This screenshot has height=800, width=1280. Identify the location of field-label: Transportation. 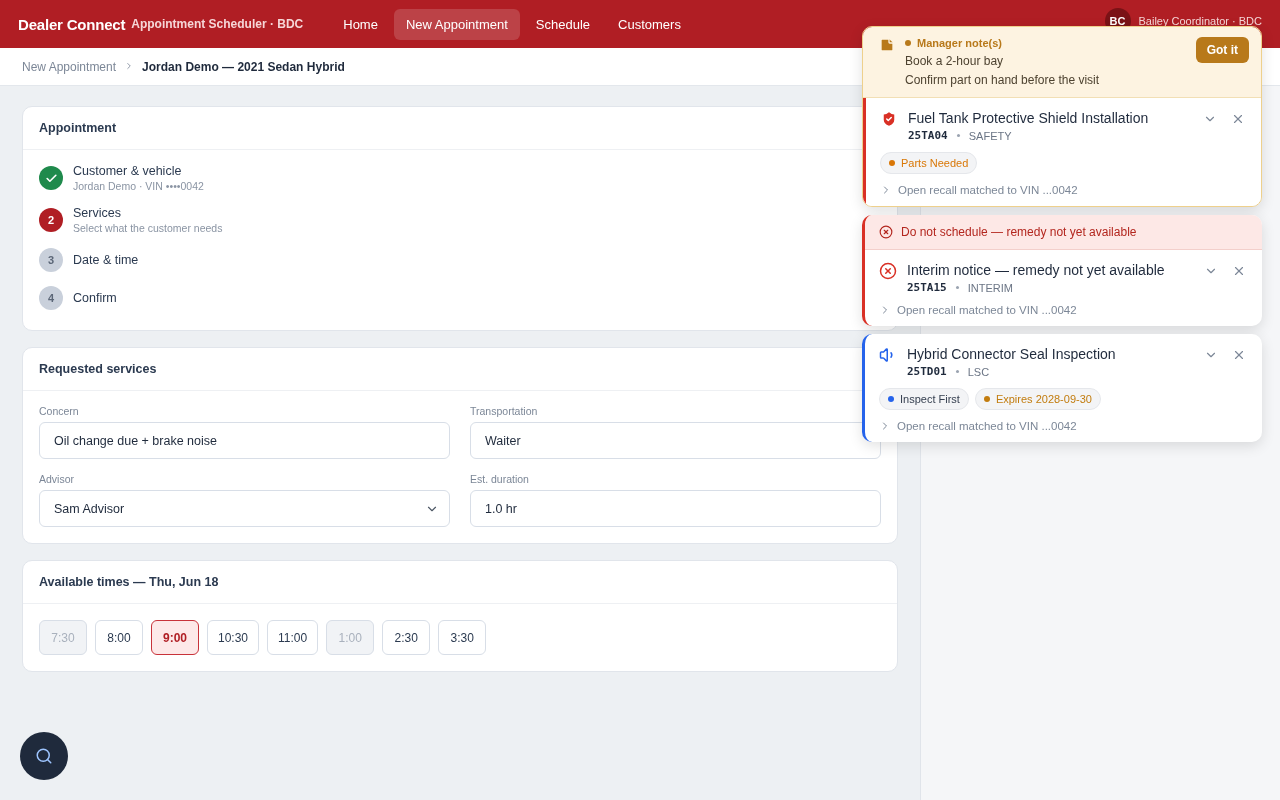
(504, 411).